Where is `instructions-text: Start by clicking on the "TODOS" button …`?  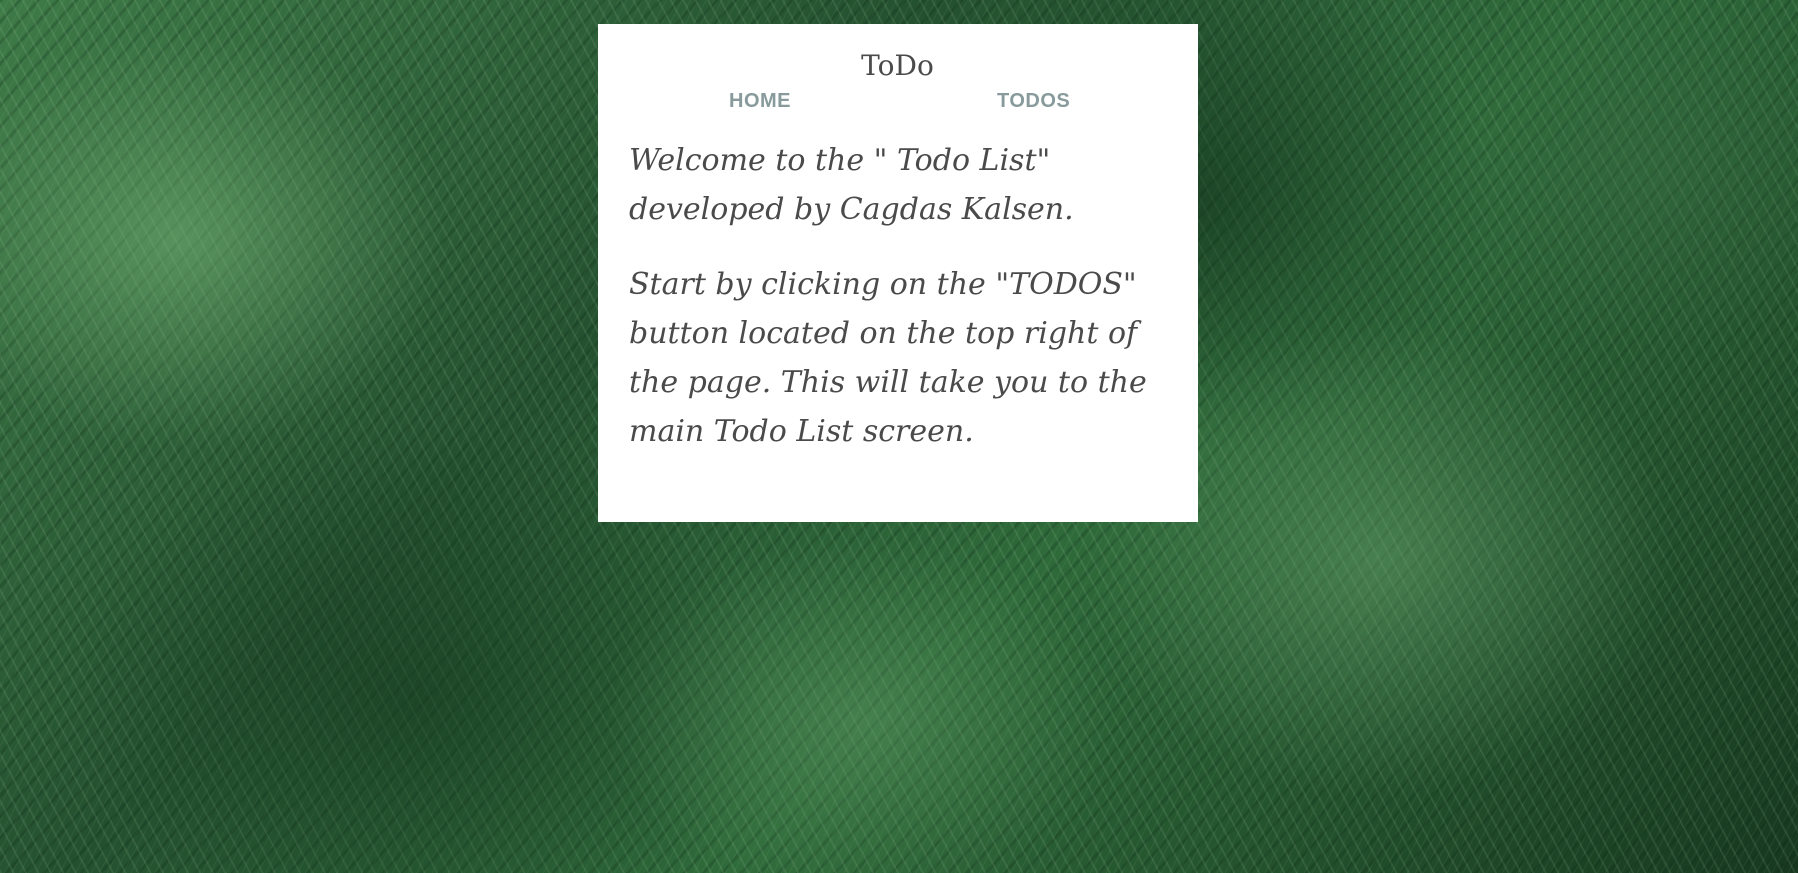
instructions-text: Start by clicking on the "TODOS" button … is located at coordinates (888, 358).